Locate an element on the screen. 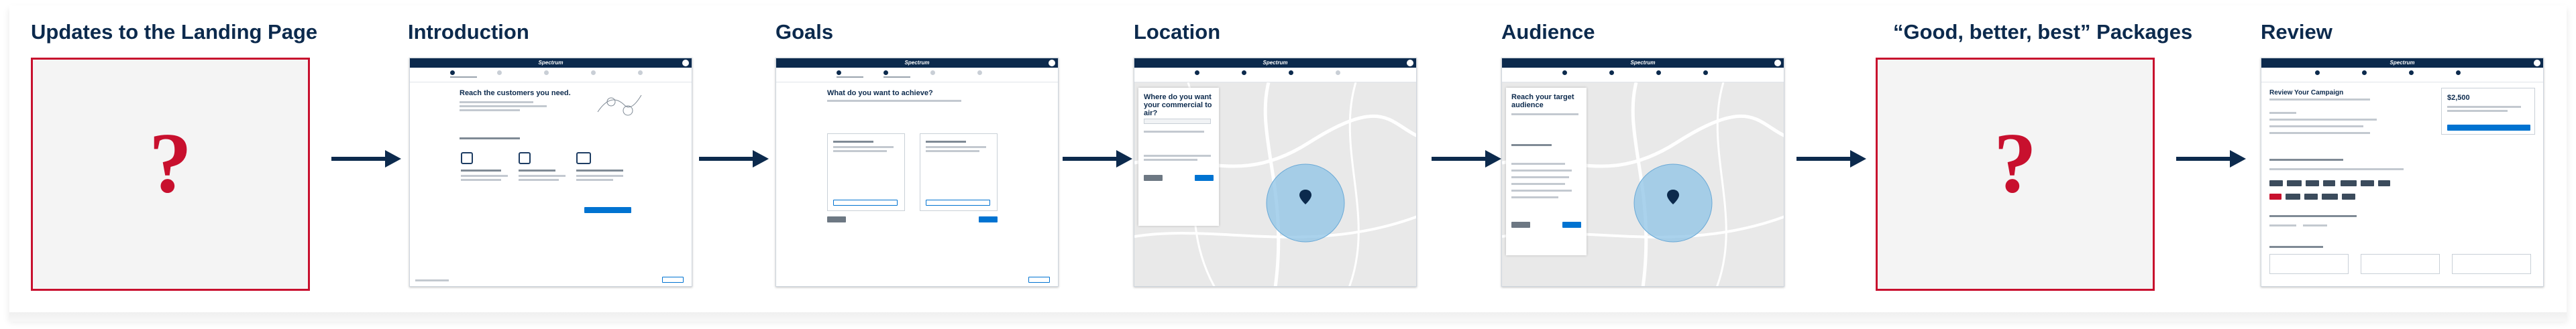 The width and height of the screenshot is (2576, 329). step-title-location: Location is located at coordinates (1177, 32).